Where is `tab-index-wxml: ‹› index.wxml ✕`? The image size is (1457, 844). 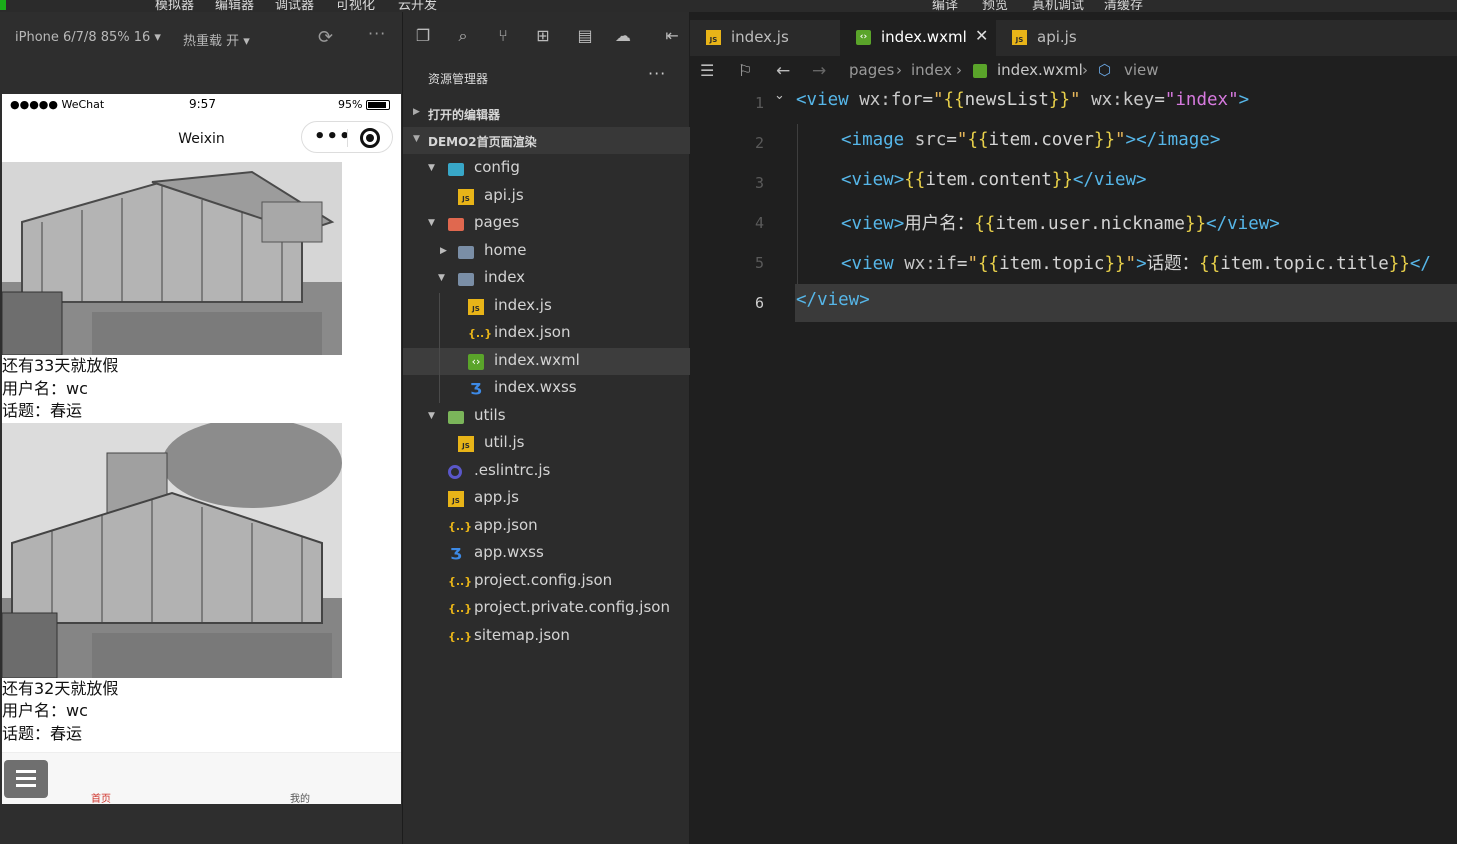
tab-index-wxml: ‹› index.wxml ✕ is located at coordinates (918, 38).